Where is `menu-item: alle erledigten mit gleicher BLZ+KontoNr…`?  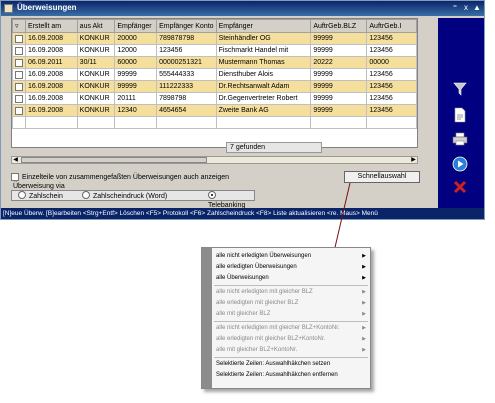
menu-item: alle erledigten mit gleicher BLZ+KontoNr… is located at coordinates (291, 339).